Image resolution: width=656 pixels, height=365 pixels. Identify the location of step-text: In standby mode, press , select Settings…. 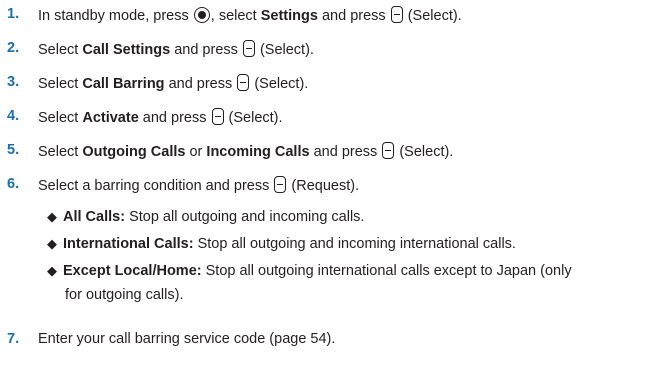
(250, 15).